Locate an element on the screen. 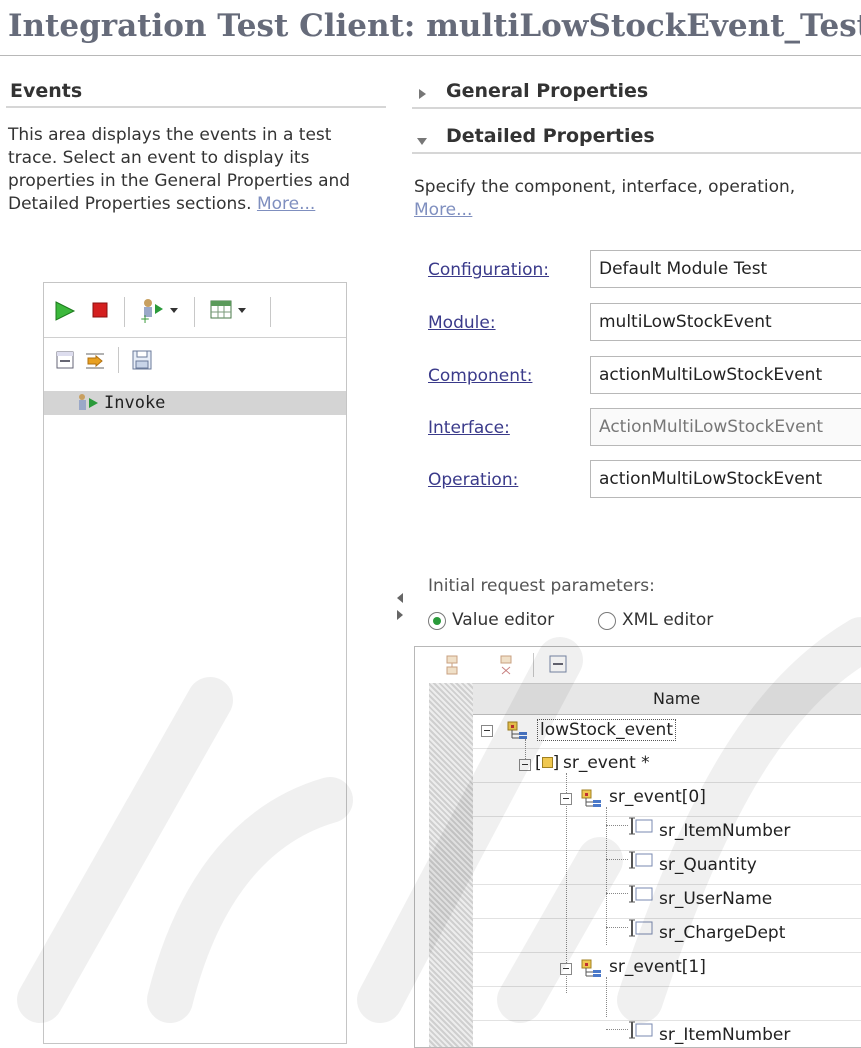 The image size is (861, 1048). toolbar-divider is located at coordinates (195, 337).